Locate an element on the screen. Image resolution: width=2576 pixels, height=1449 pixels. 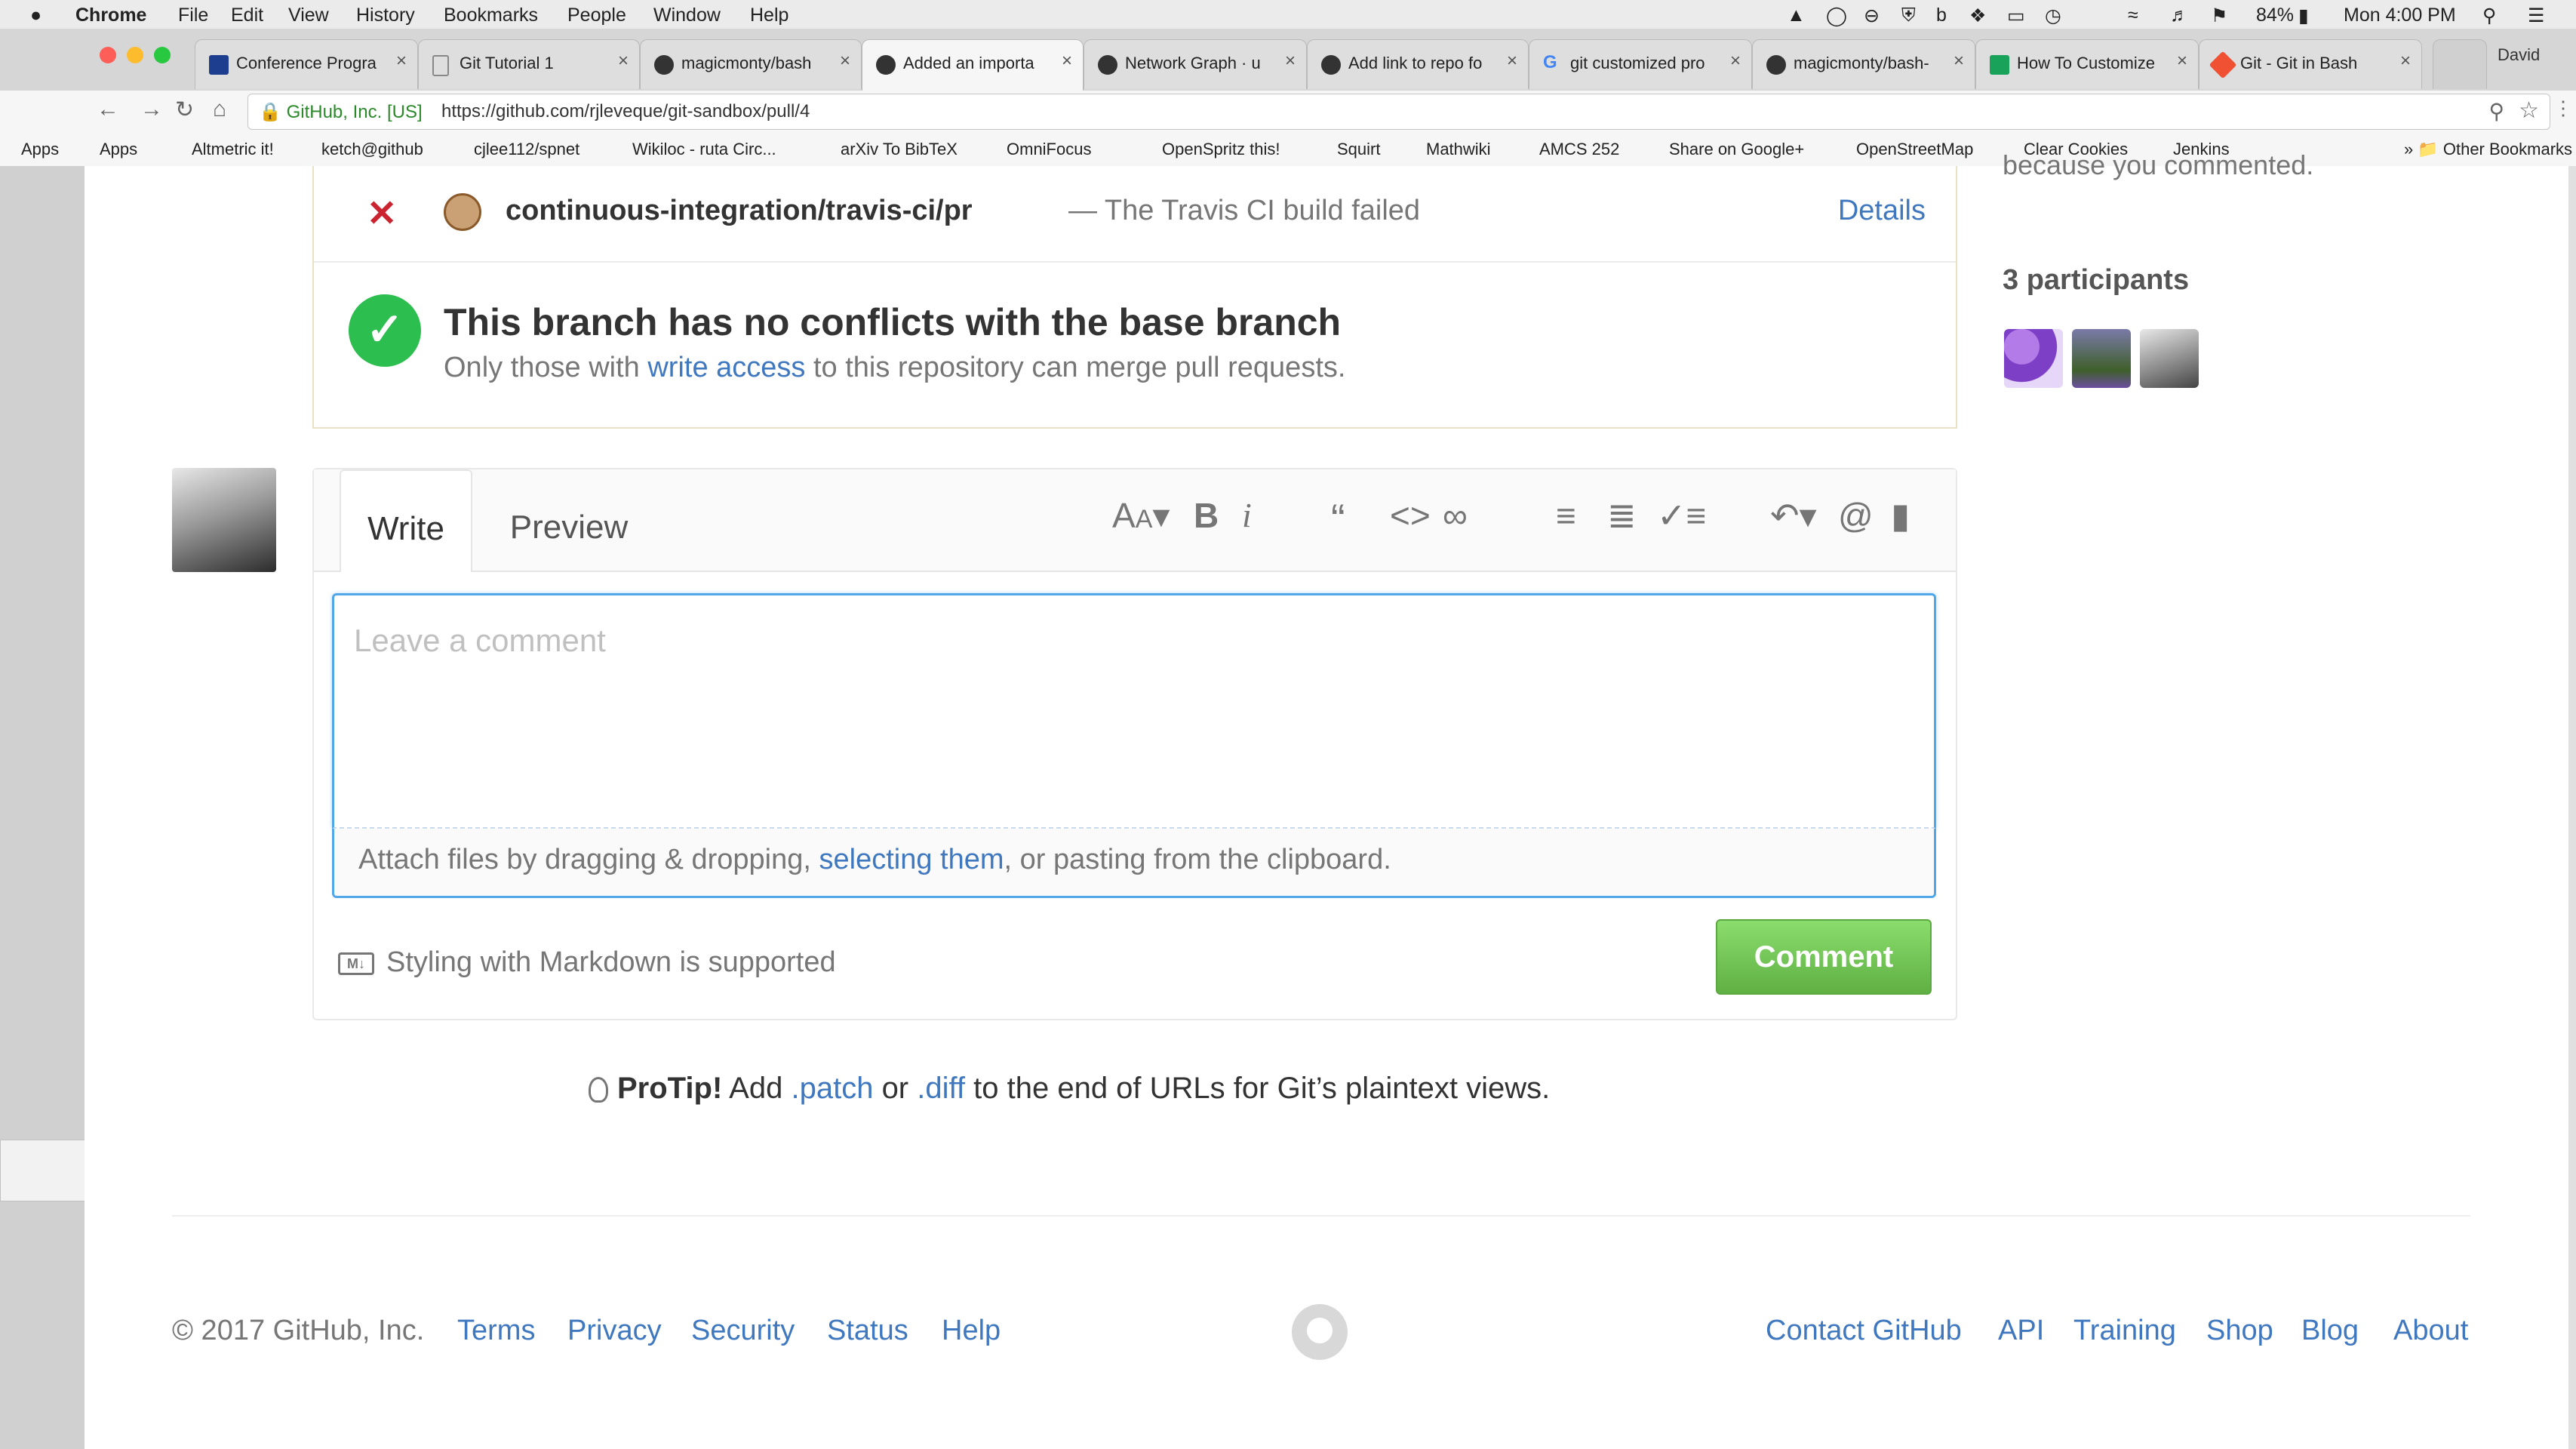
footer-link-contact: Contact GitHub is located at coordinates (1864, 1331).